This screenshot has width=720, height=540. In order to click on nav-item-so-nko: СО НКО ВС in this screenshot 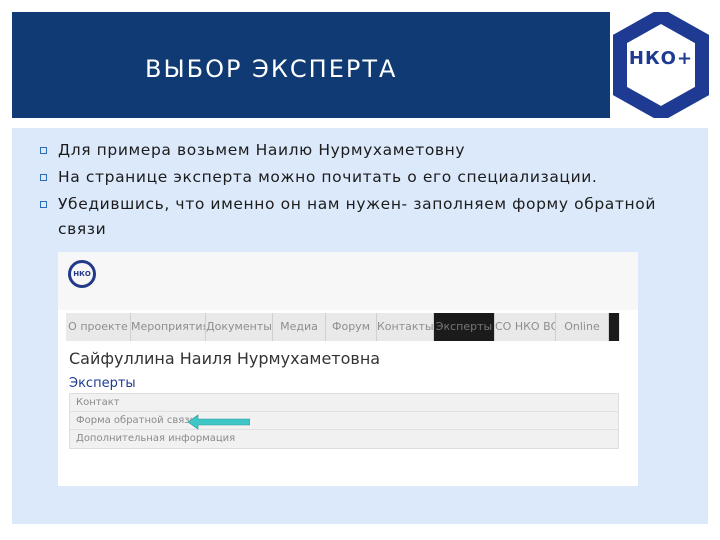, I will do `click(525, 327)`.